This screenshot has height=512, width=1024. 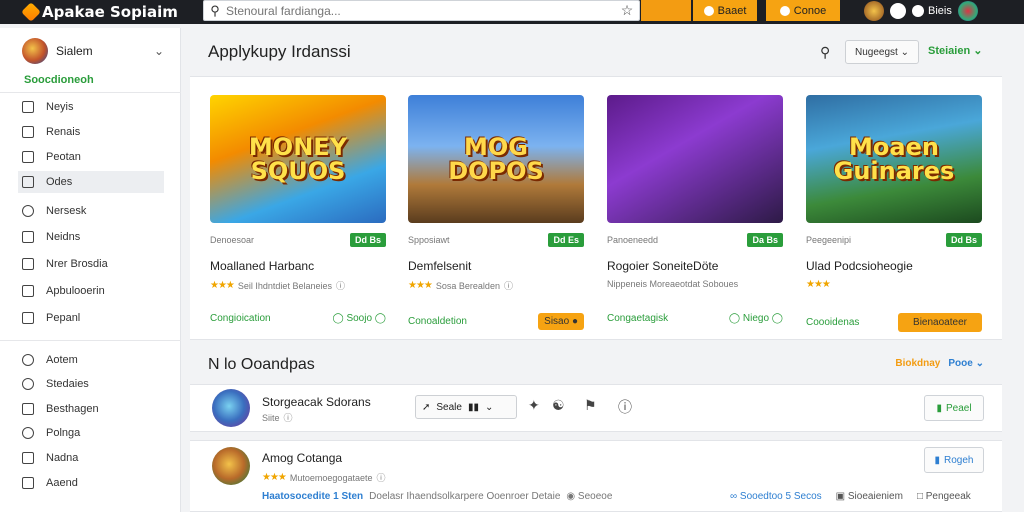 I want to click on lock-icon: ▮, so click(x=937, y=460).